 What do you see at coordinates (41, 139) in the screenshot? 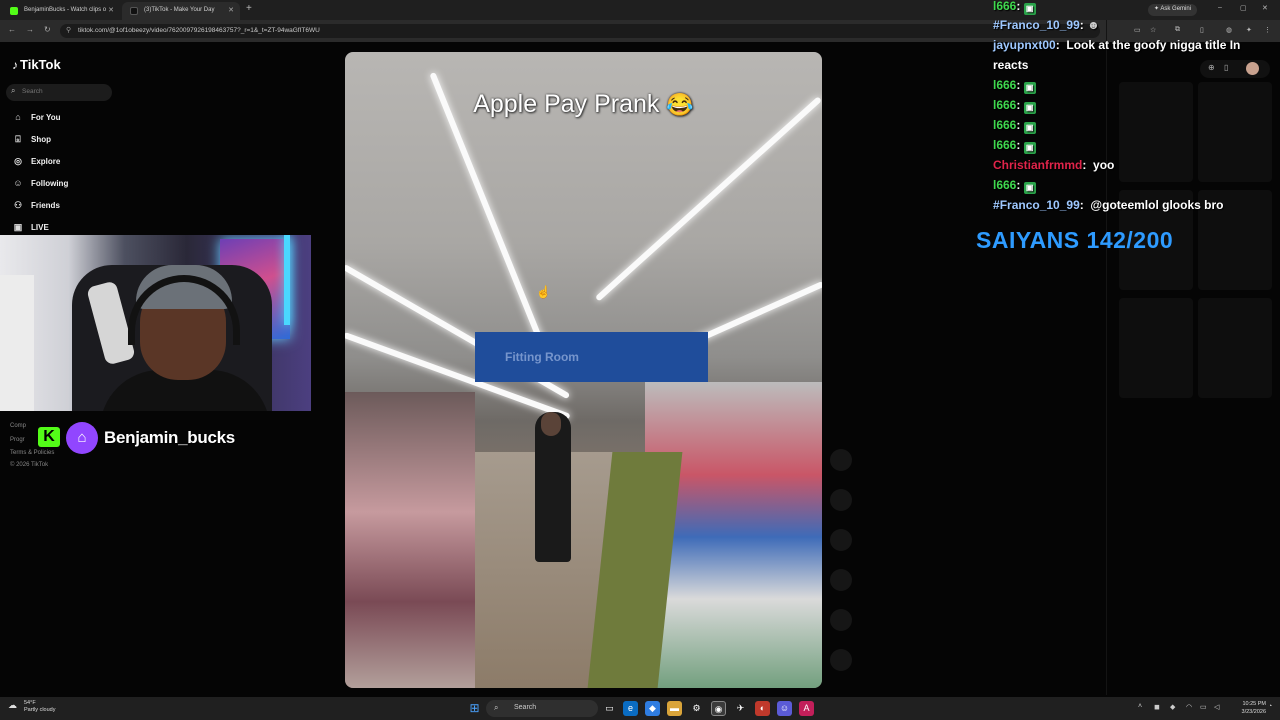
I see `sidebar-item-label: Shop` at bounding box center [41, 139].